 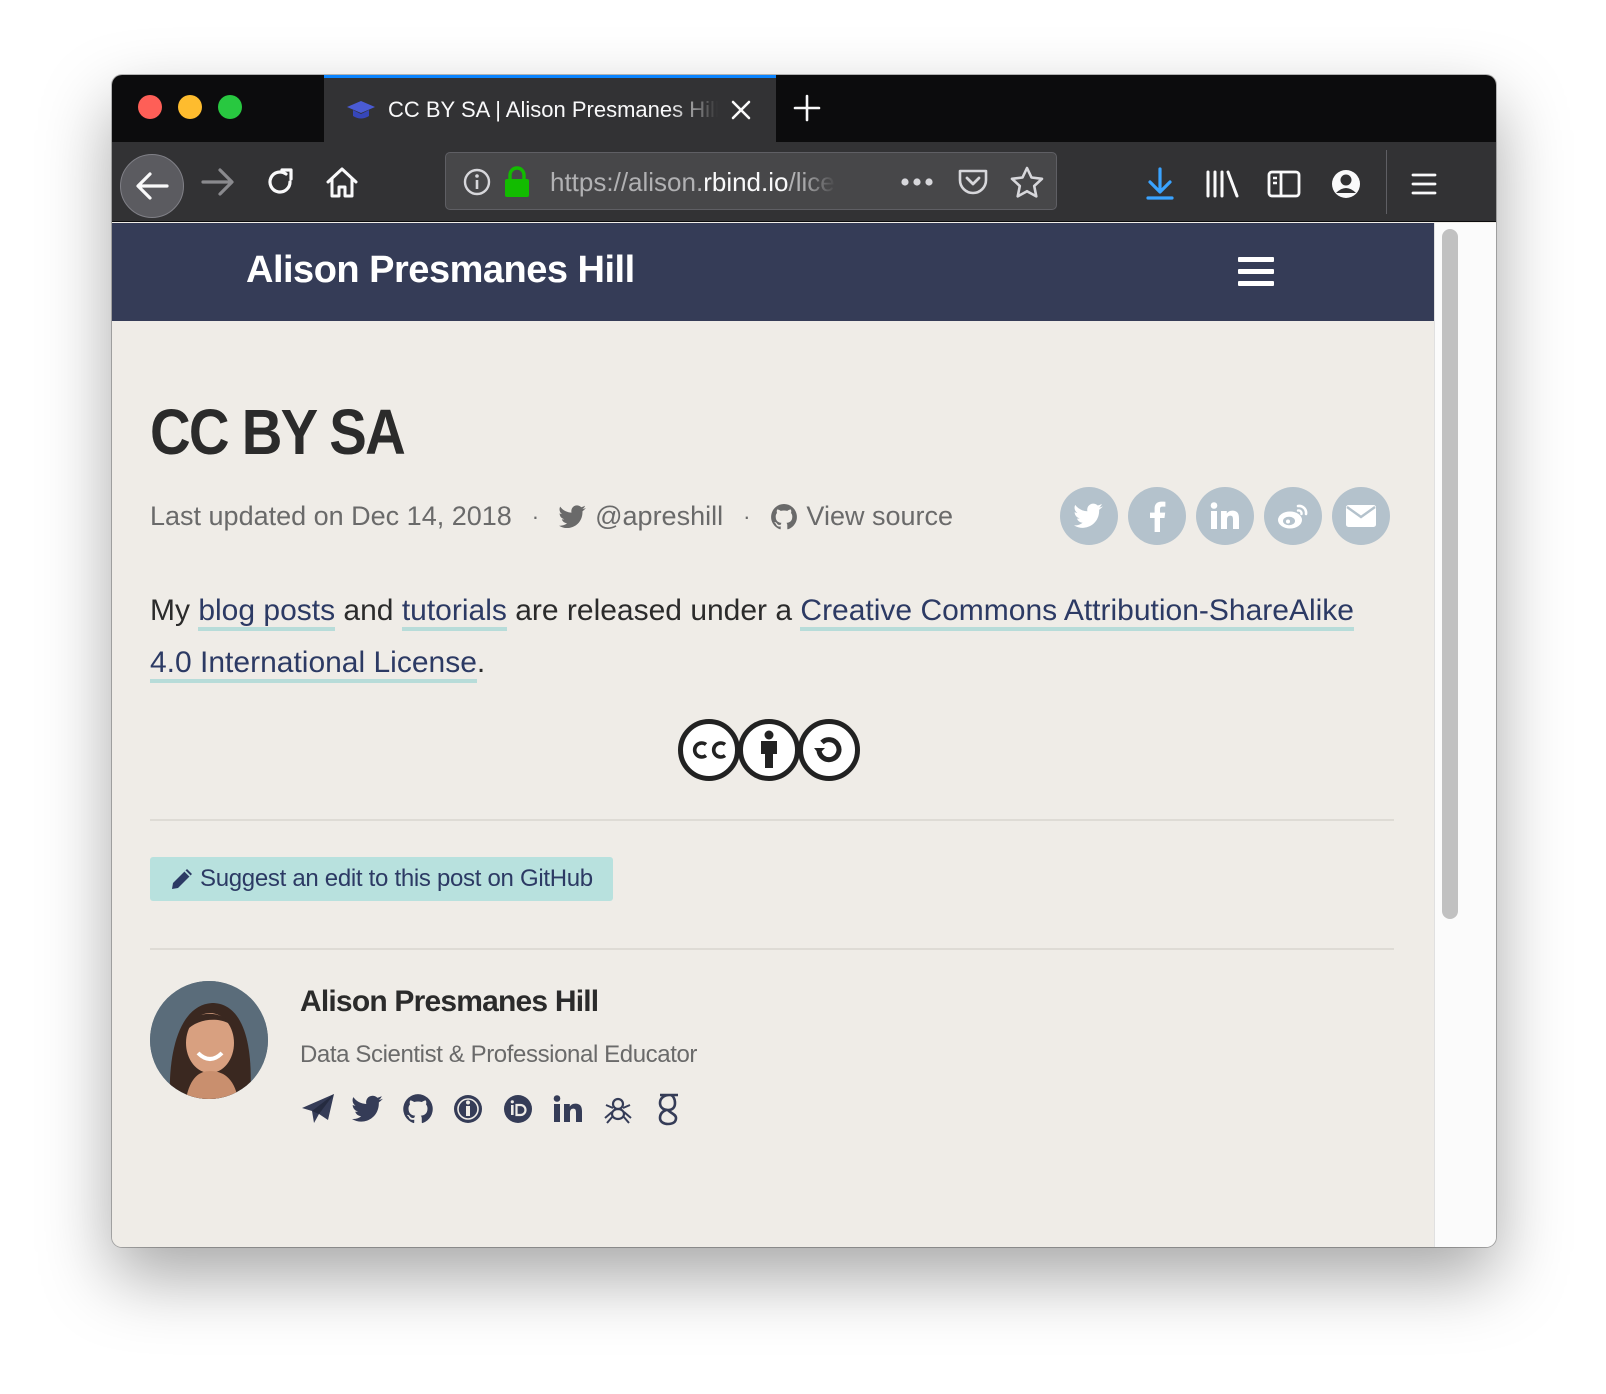 I want to click on scrollbar-thumb, so click(x=1450, y=574).